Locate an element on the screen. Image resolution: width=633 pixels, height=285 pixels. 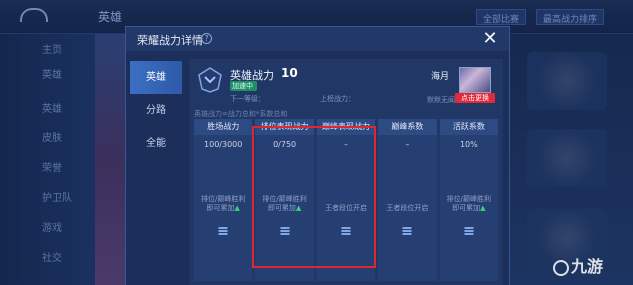
dialog-title: 荣耀战力详情 is located at coordinates (170, 40).